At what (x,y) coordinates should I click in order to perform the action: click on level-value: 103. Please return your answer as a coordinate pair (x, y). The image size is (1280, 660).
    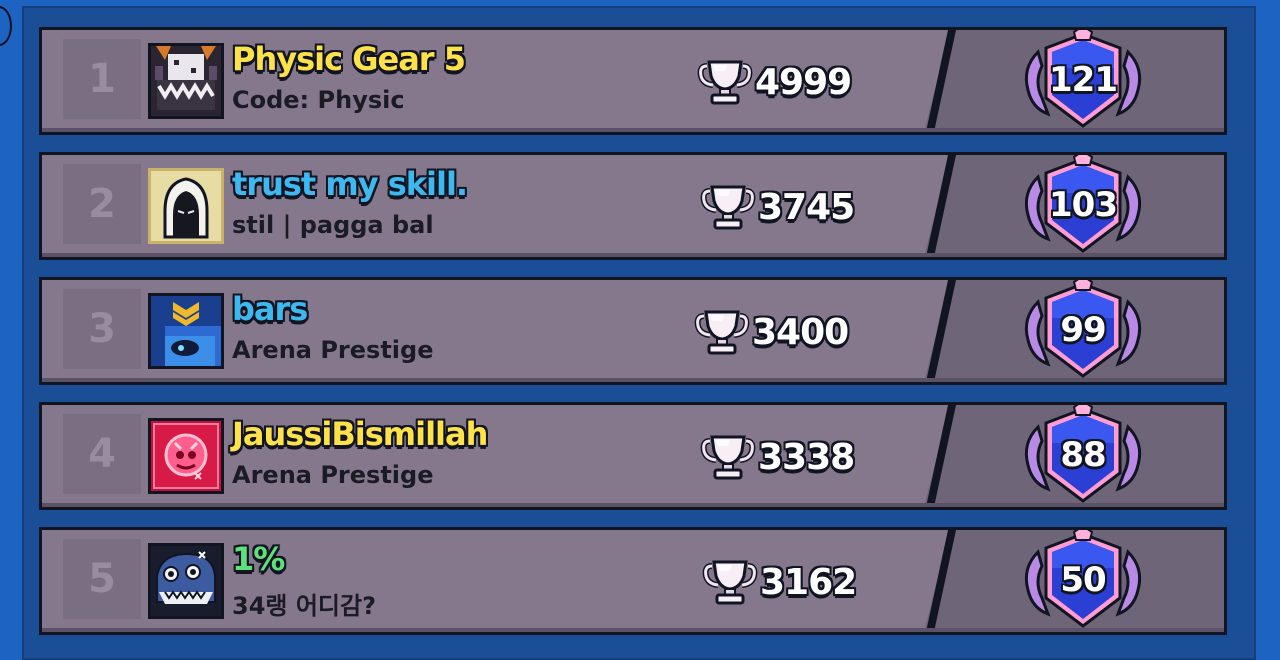
    Looking at the image, I should click on (1083, 205).